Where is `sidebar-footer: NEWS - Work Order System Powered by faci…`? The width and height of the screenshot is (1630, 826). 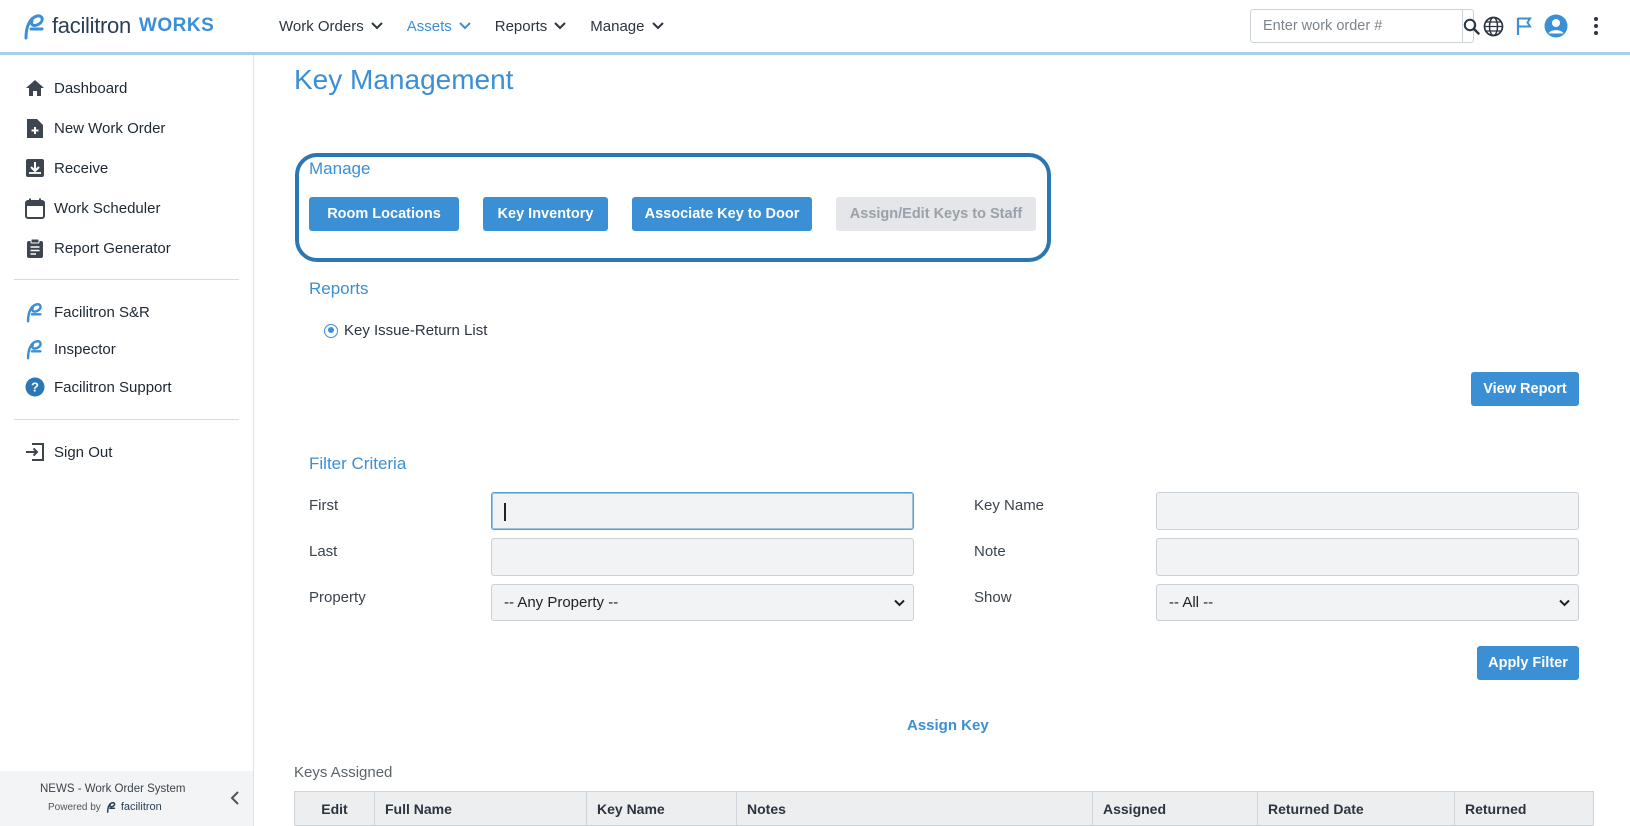
sidebar-footer: NEWS - Work Order System Powered by faci… is located at coordinates (126, 798).